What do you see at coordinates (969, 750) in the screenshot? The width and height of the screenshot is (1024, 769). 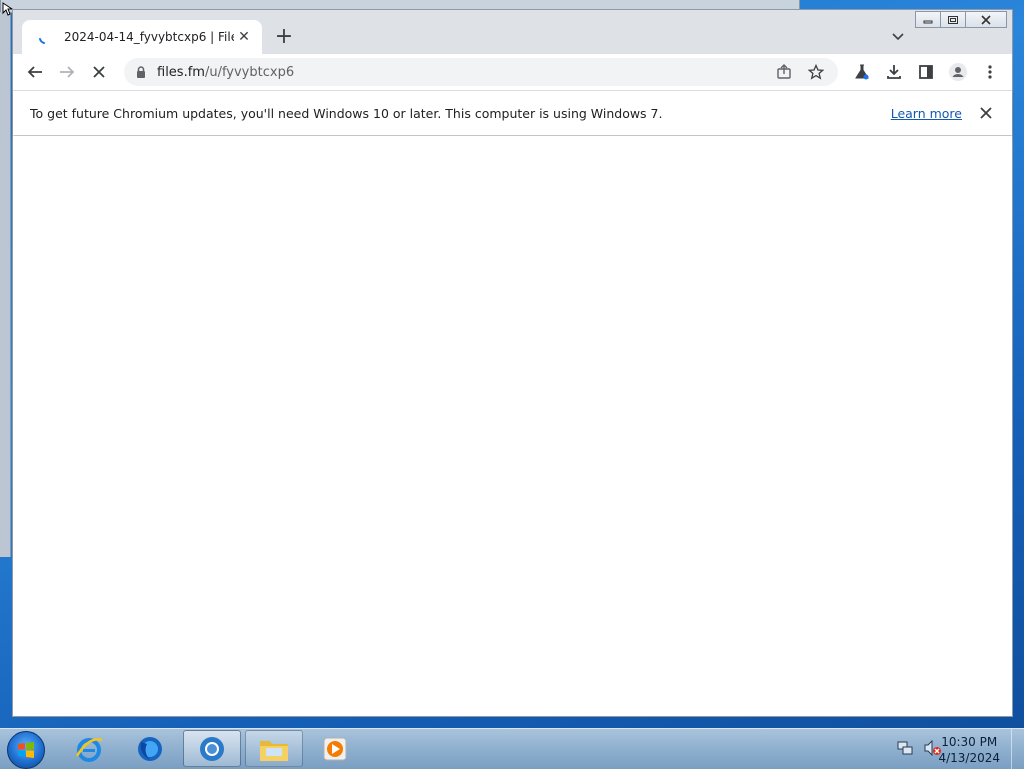 I see `taskbar-clock: 10:30 PM 4/13/2024` at bounding box center [969, 750].